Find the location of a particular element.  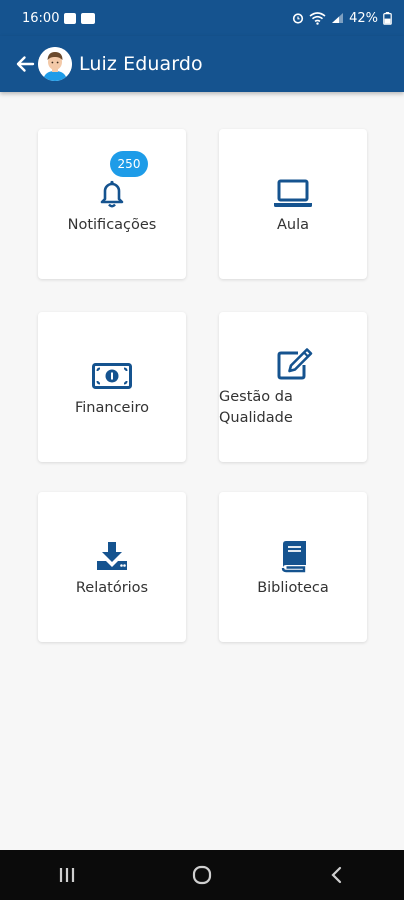

notifications-card: 250 Notificações is located at coordinates (112, 204).